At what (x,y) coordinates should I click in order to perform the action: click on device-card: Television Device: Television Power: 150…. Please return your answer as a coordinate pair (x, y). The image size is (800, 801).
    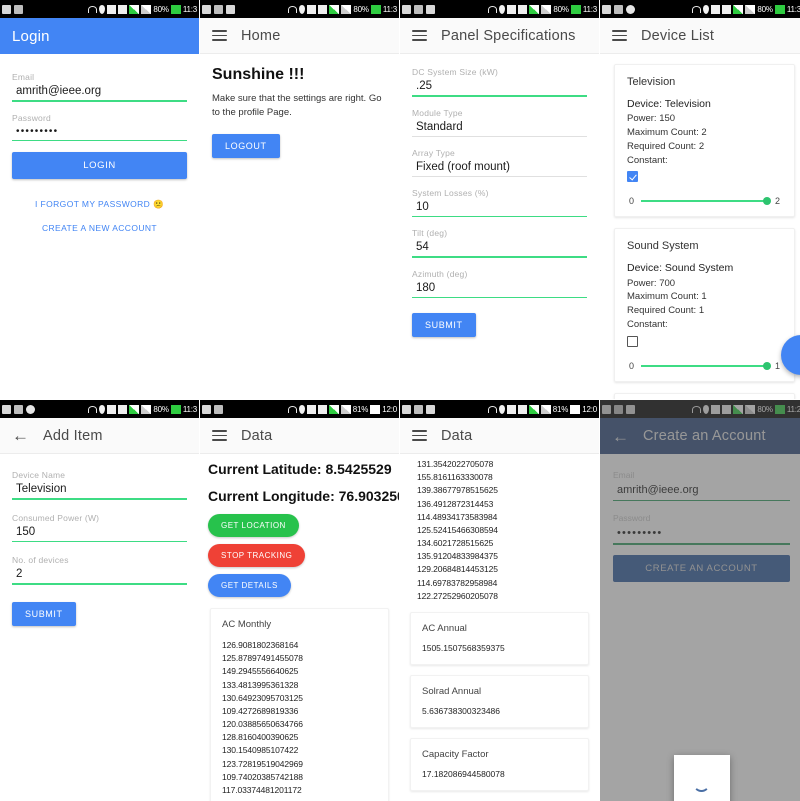
    Looking at the image, I should click on (704, 141).